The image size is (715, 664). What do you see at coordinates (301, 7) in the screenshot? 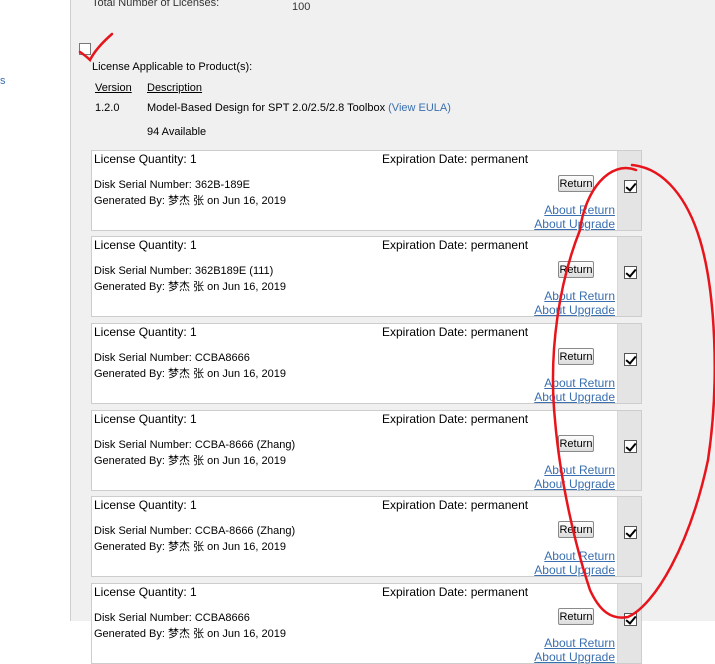
I see `total-licenses-value: 100` at bounding box center [301, 7].